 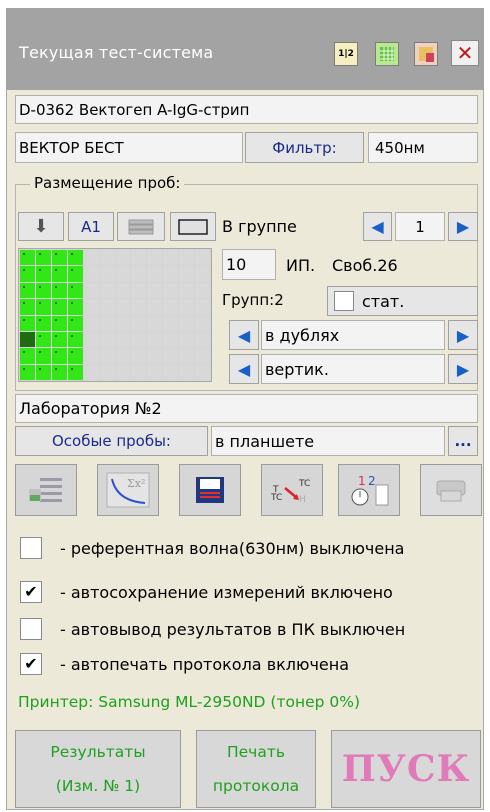 What do you see at coordinates (210, 490) in the screenshot?
I see `save-button` at bounding box center [210, 490].